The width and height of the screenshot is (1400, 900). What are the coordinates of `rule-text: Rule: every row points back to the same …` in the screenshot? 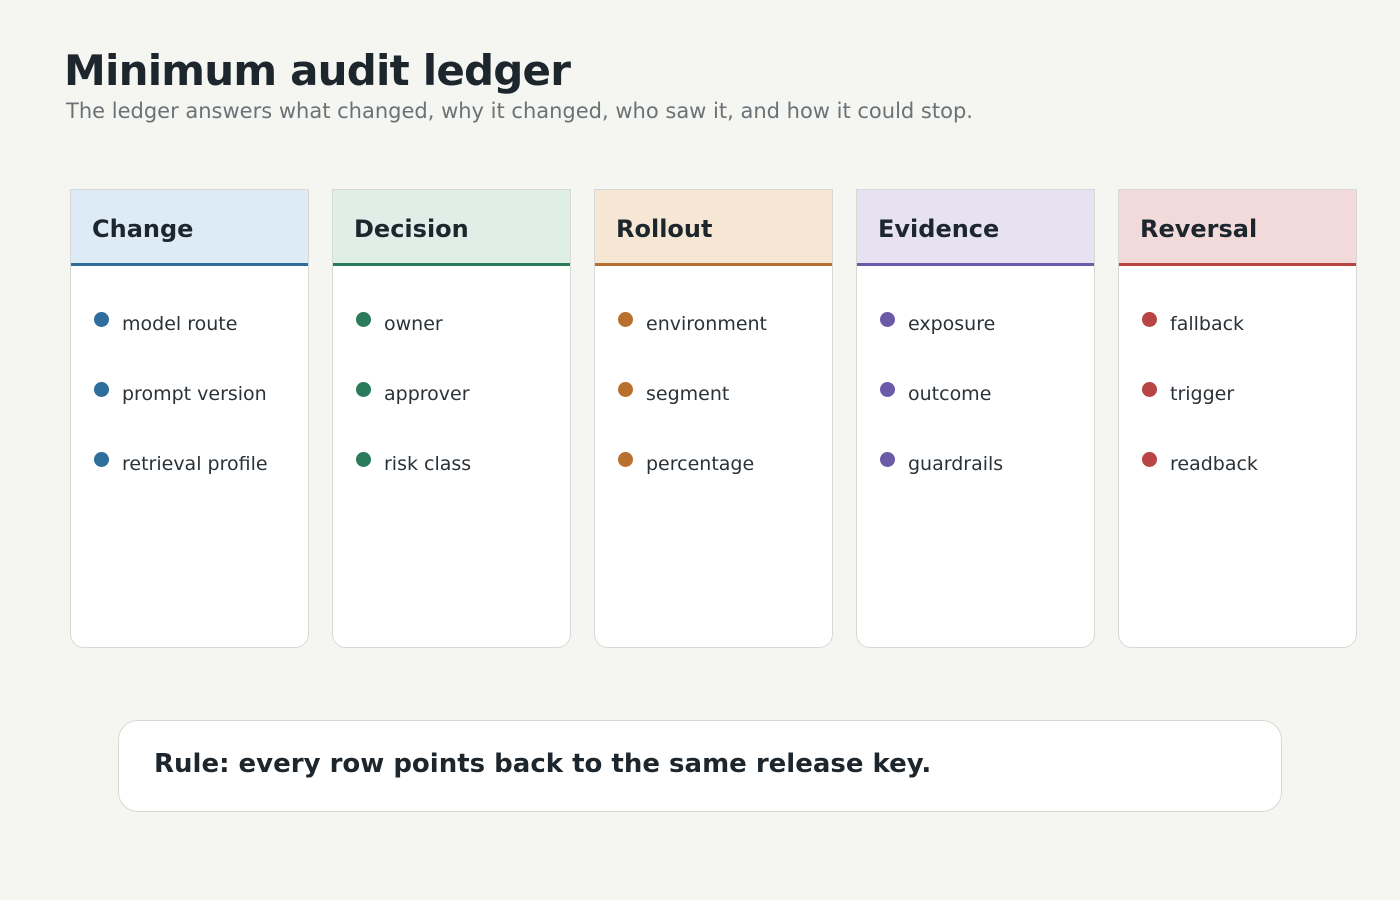 It's located at (543, 764).